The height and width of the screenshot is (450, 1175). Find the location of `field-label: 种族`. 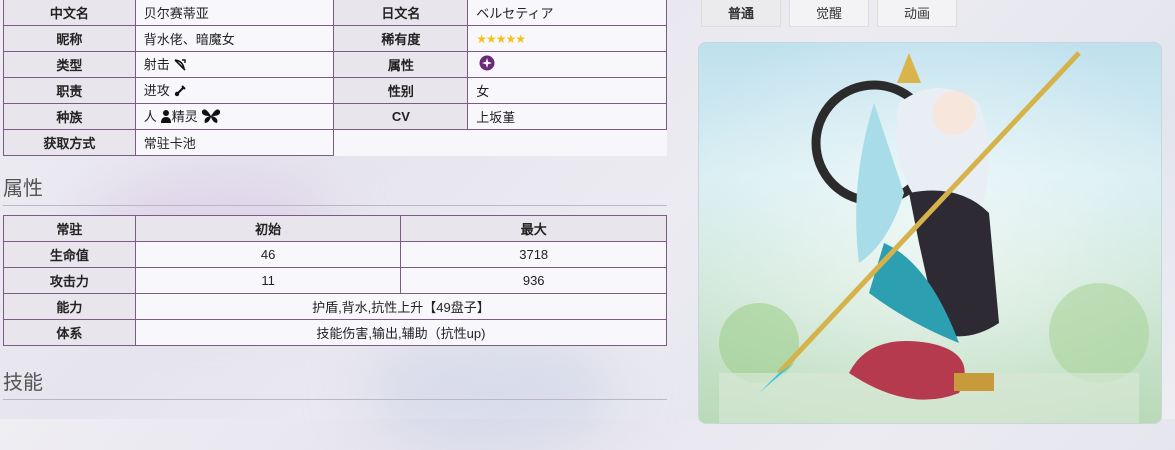

field-label: 种族 is located at coordinates (69, 116).